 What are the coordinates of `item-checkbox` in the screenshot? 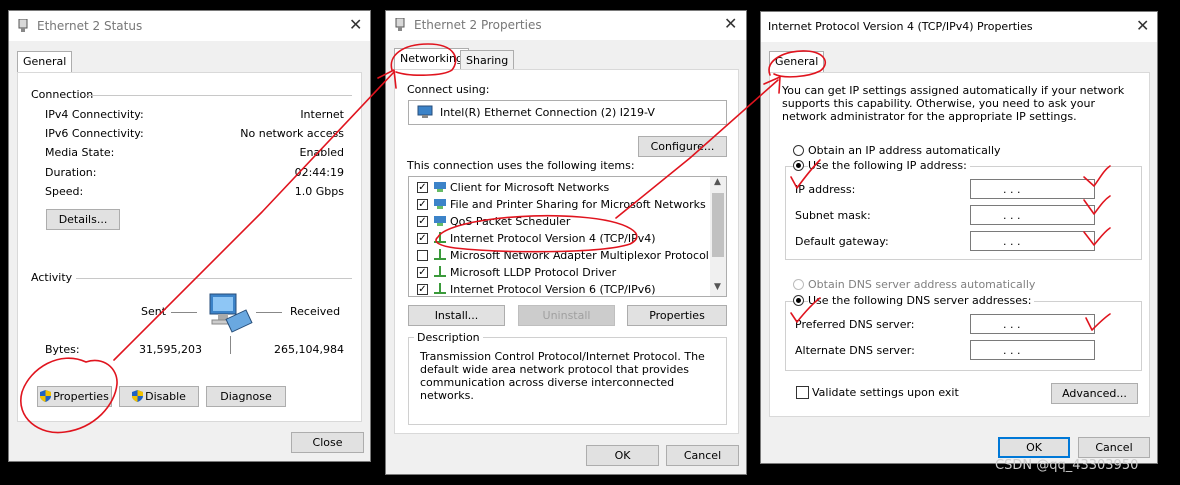 It's located at (422, 255).